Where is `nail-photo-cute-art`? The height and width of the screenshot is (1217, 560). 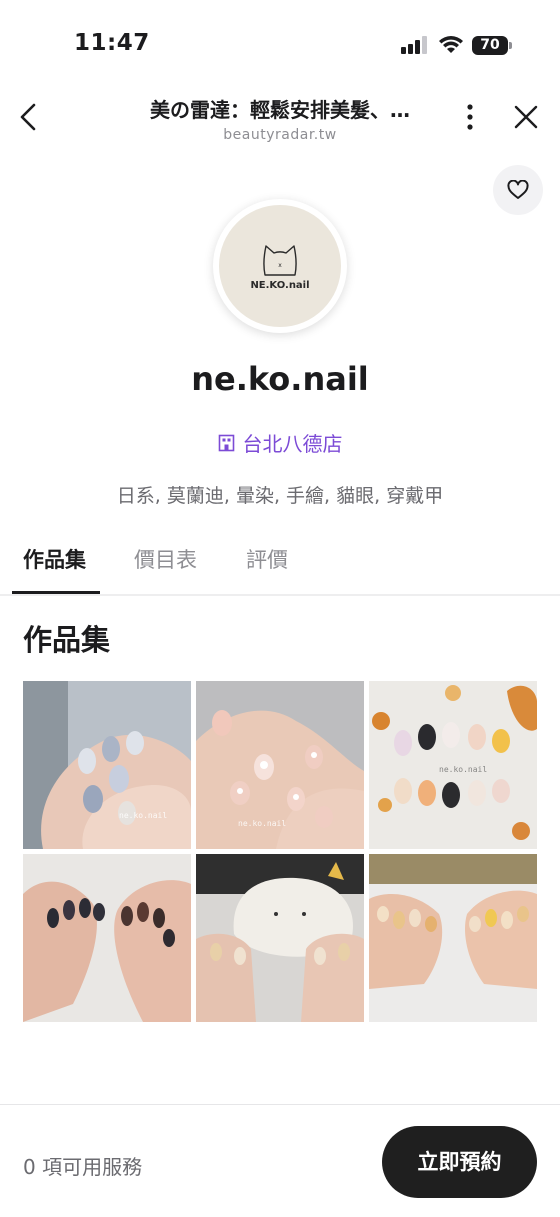
nail-photo-cute-art is located at coordinates (453, 938).